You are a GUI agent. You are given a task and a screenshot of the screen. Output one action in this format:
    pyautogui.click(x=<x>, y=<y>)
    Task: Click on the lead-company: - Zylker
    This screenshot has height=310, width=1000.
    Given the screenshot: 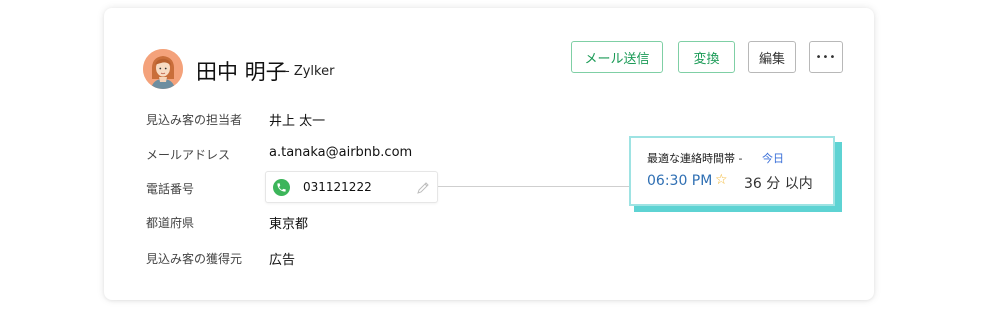 What is the action you would take?
    pyautogui.click(x=310, y=71)
    